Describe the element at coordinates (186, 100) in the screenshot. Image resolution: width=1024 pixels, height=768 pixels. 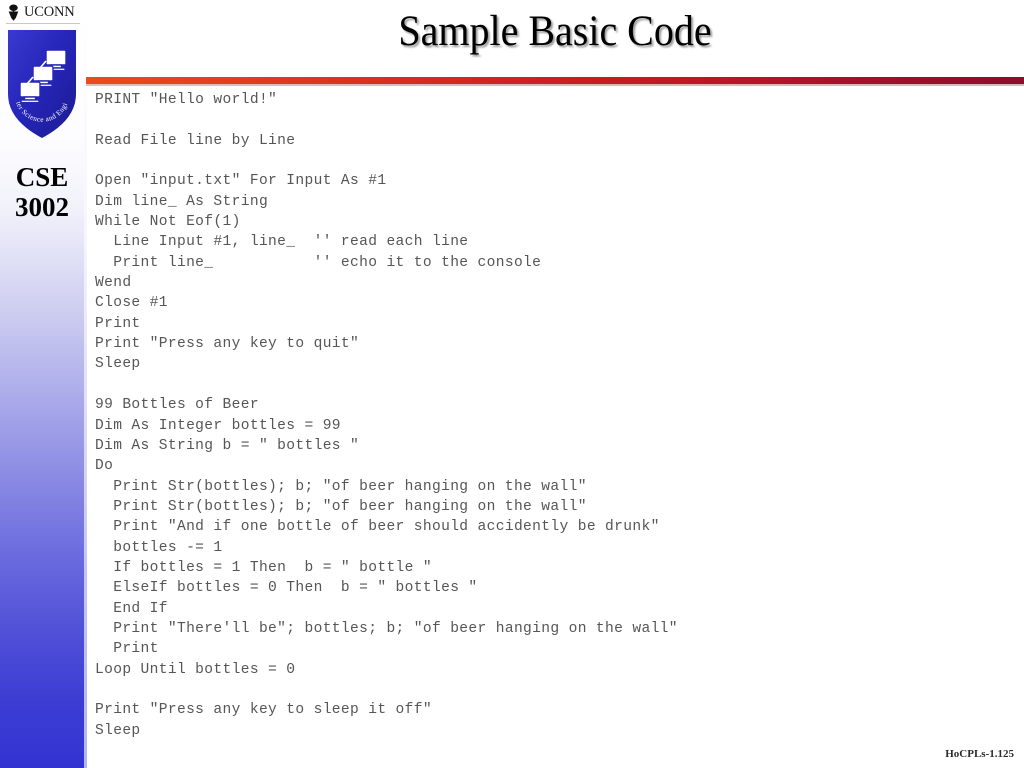
I see `code-line: PRINT "Hello world!"` at that location.